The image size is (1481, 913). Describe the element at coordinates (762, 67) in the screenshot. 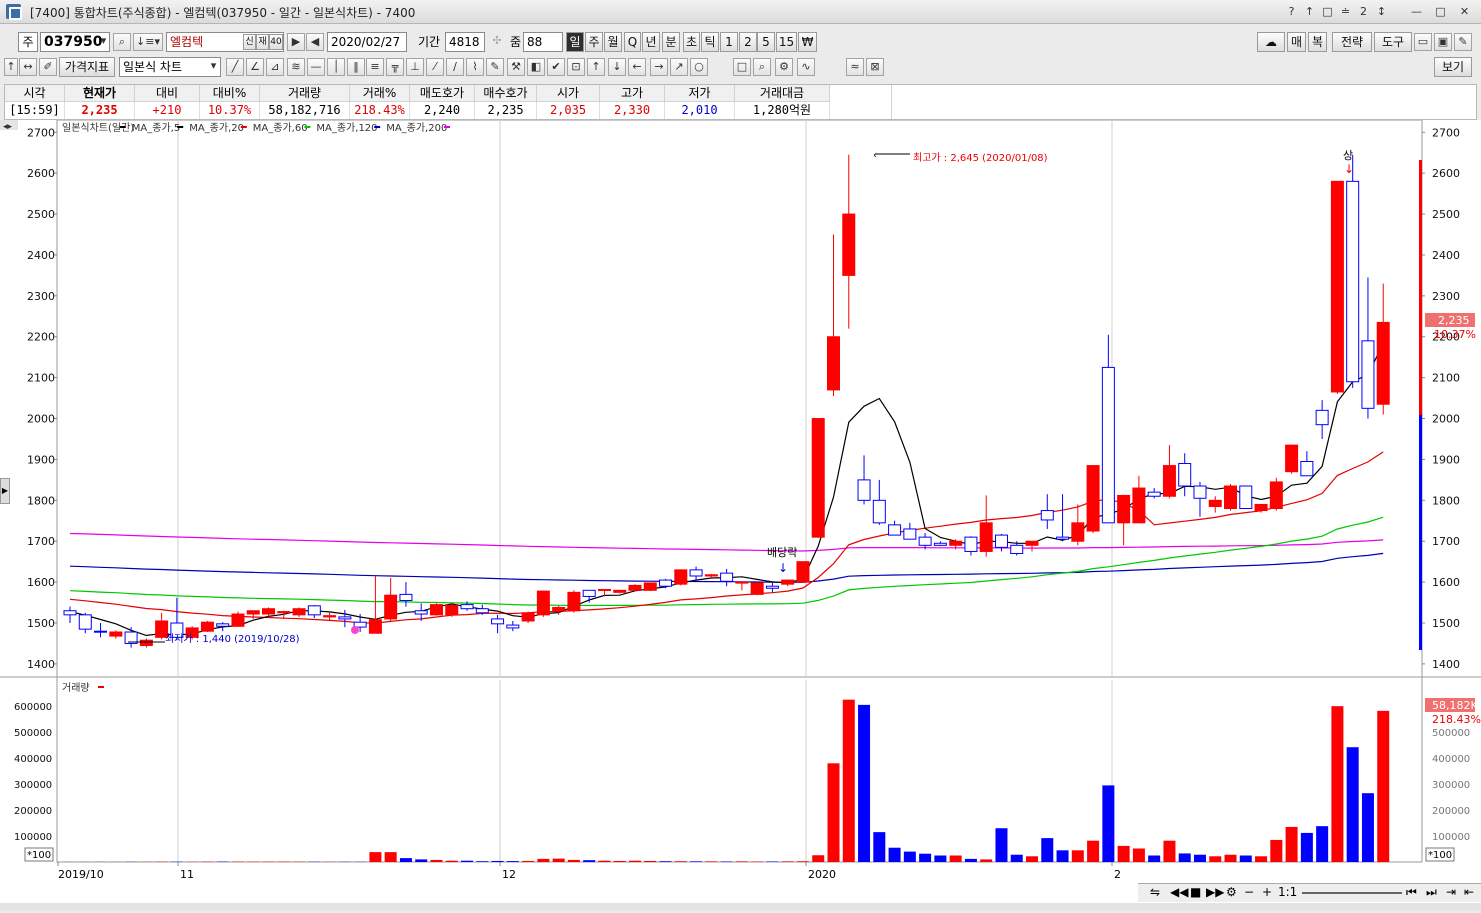

I see `magnify-icon: ⌕` at that location.